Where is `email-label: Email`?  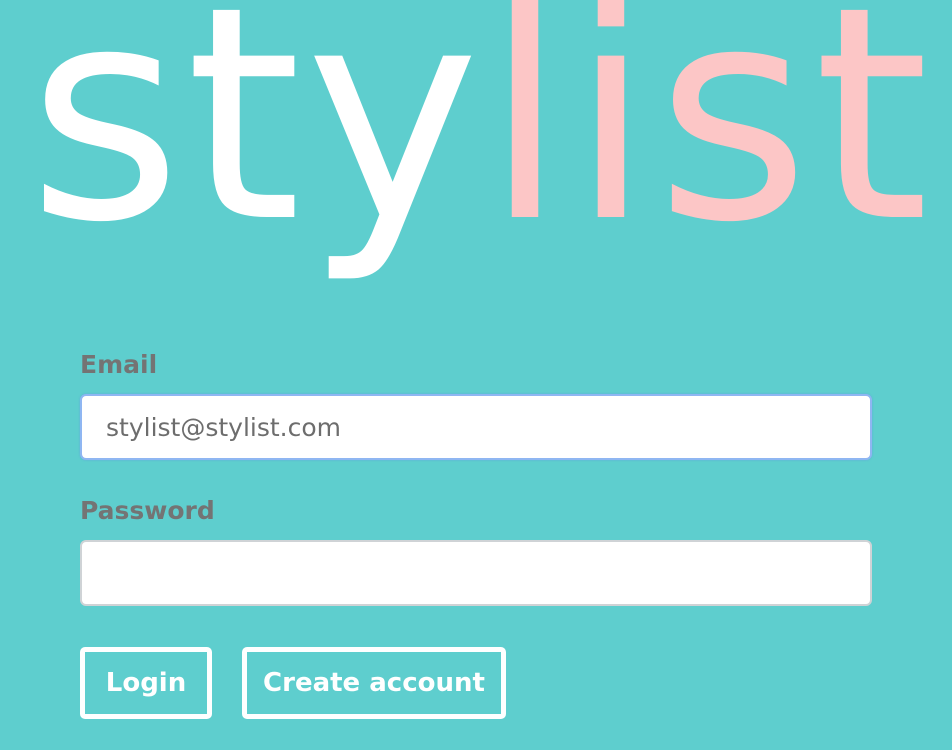 email-label: Email is located at coordinates (119, 364).